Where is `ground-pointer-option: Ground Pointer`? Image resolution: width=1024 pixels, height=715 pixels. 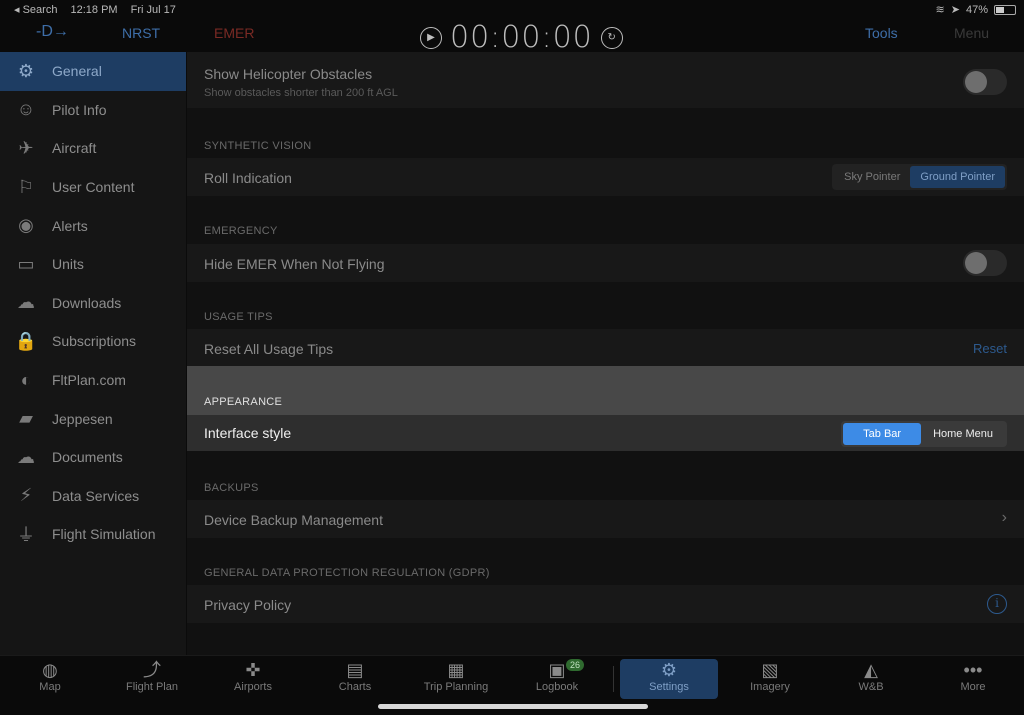 ground-pointer-option: Ground Pointer is located at coordinates (957, 177).